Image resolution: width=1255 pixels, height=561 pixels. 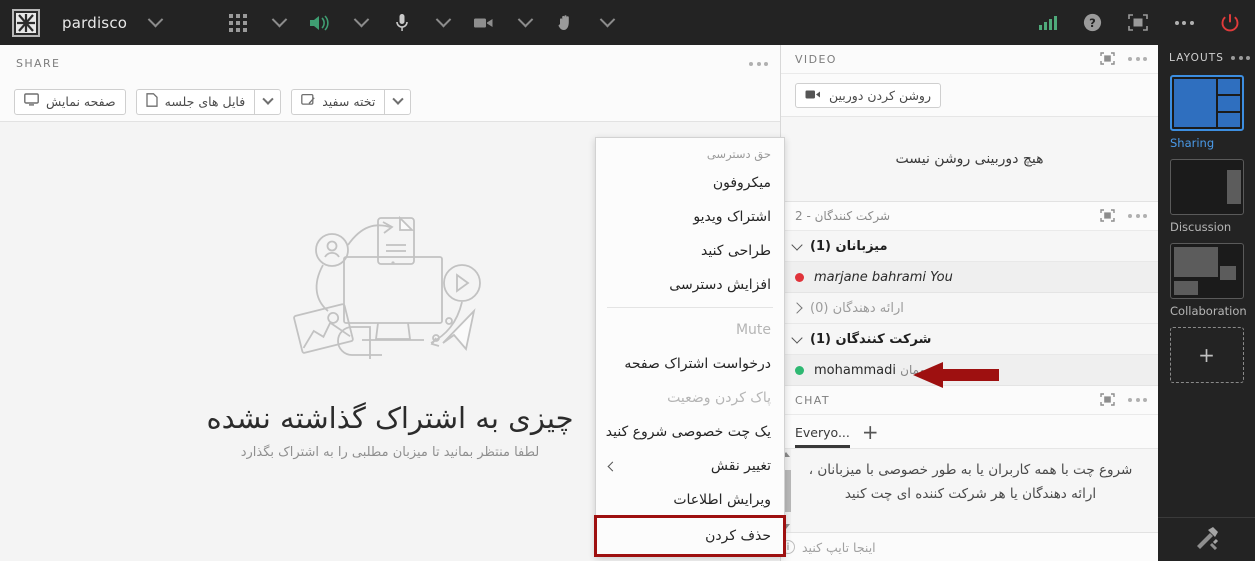 What do you see at coordinates (1092, 23) in the screenshot?
I see `help-question-icon: ?` at bounding box center [1092, 23].